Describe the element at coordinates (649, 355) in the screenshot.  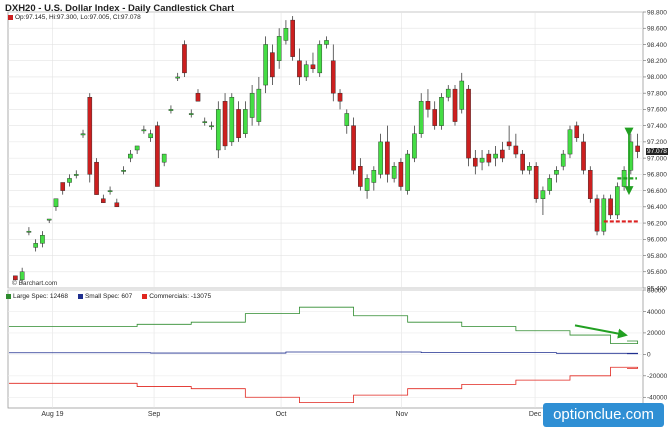
I see `cot-tick-label: 0` at that location.